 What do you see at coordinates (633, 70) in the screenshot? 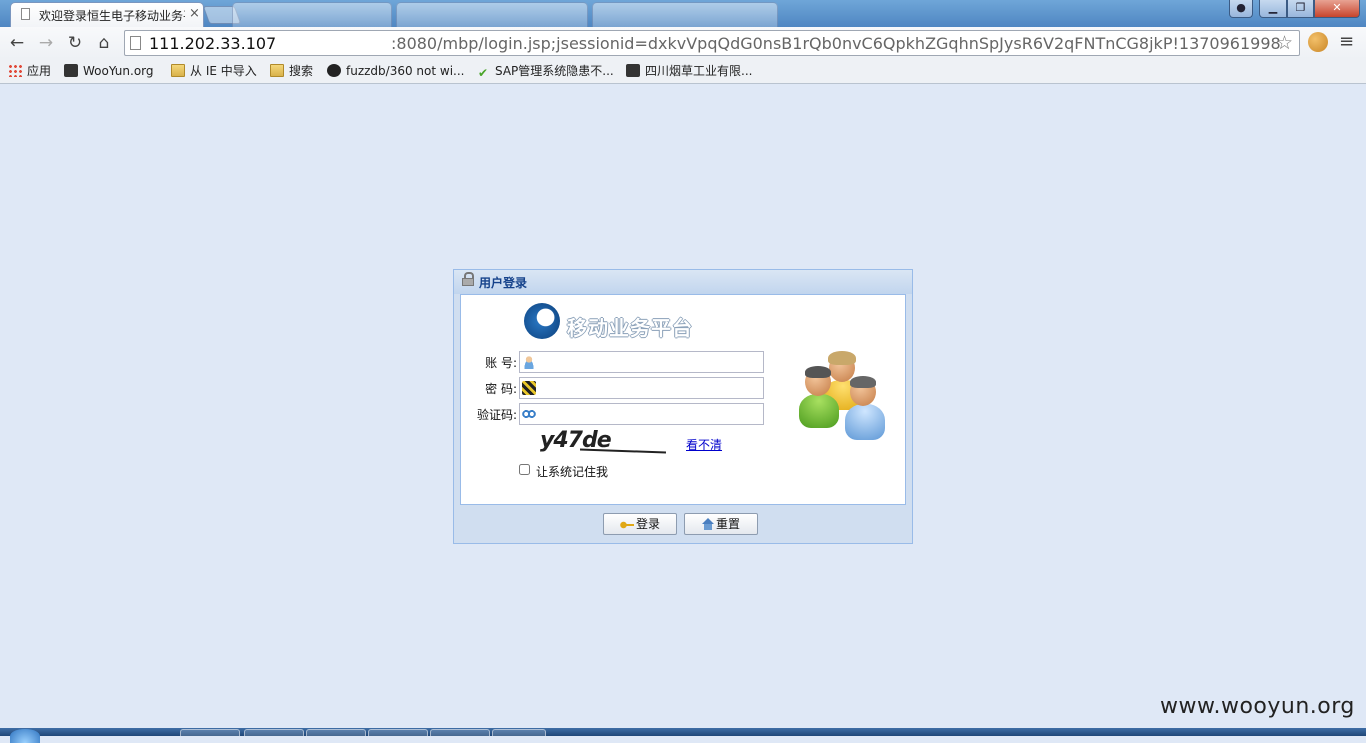
I see `site-icon` at bounding box center [633, 70].